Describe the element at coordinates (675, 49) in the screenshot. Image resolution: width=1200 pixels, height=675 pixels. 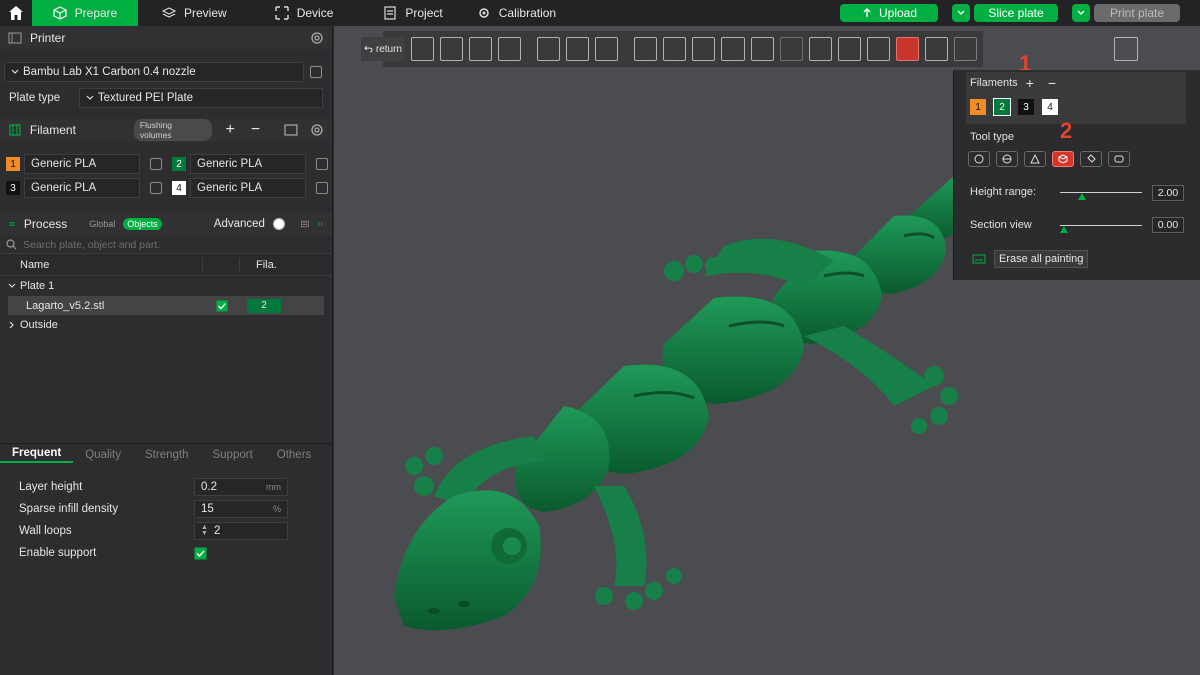
I see `rotate-icon` at that location.